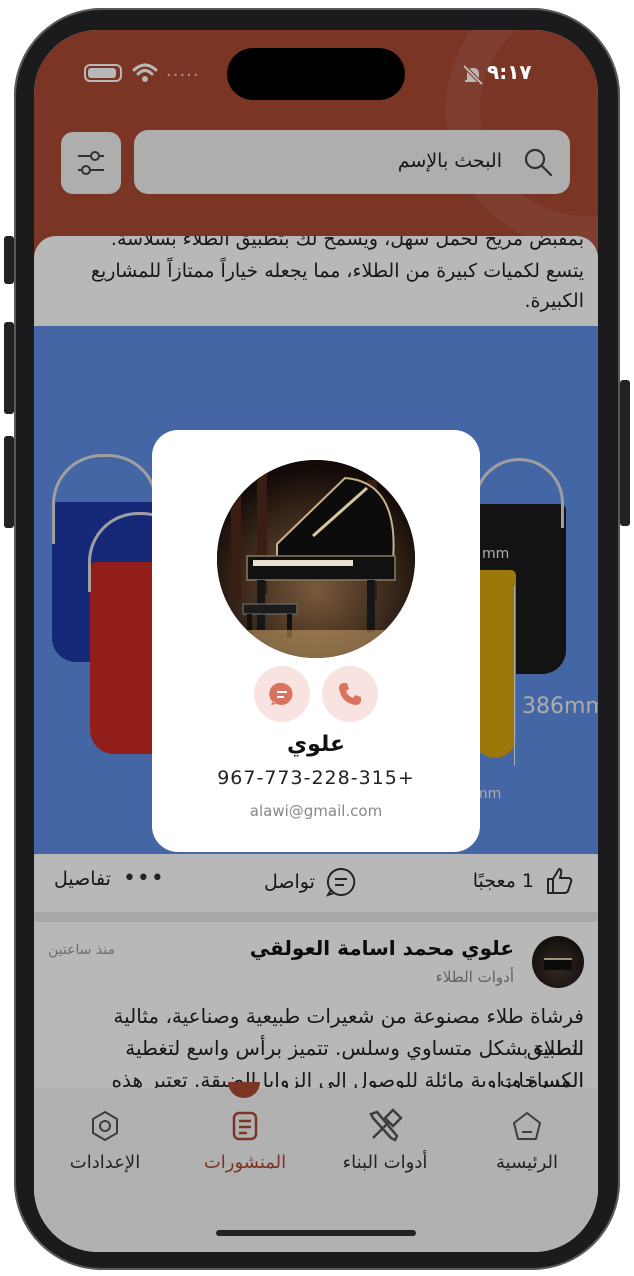 Image resolution: width=634 pixels, height=1276 pixels. Describe the element at coordinates (316, 744) in the screenshot. I see `contact-name: علوي` at that location.